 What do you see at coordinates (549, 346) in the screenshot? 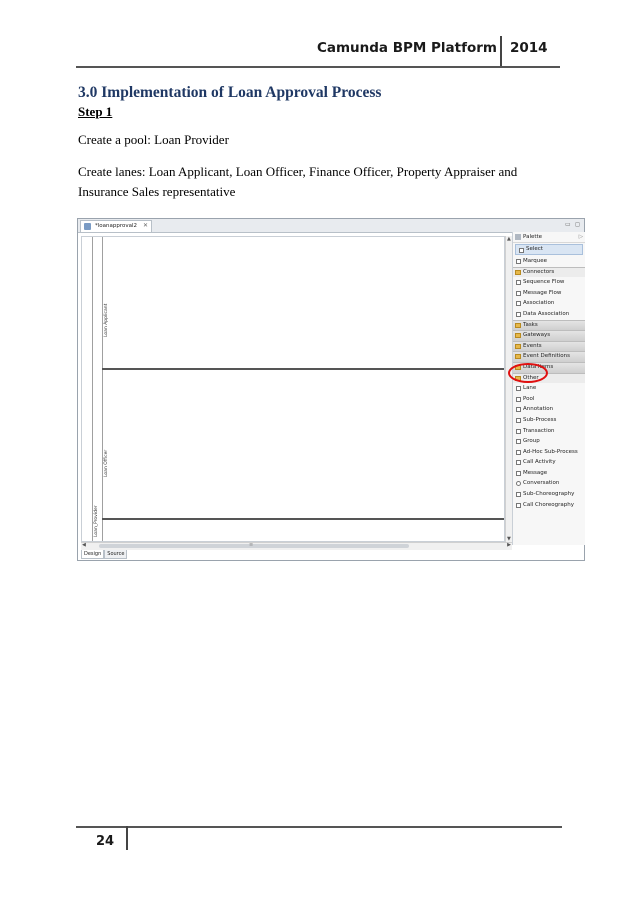
I see `palette-drawer-events: Events` at bounding box center [549, 346].